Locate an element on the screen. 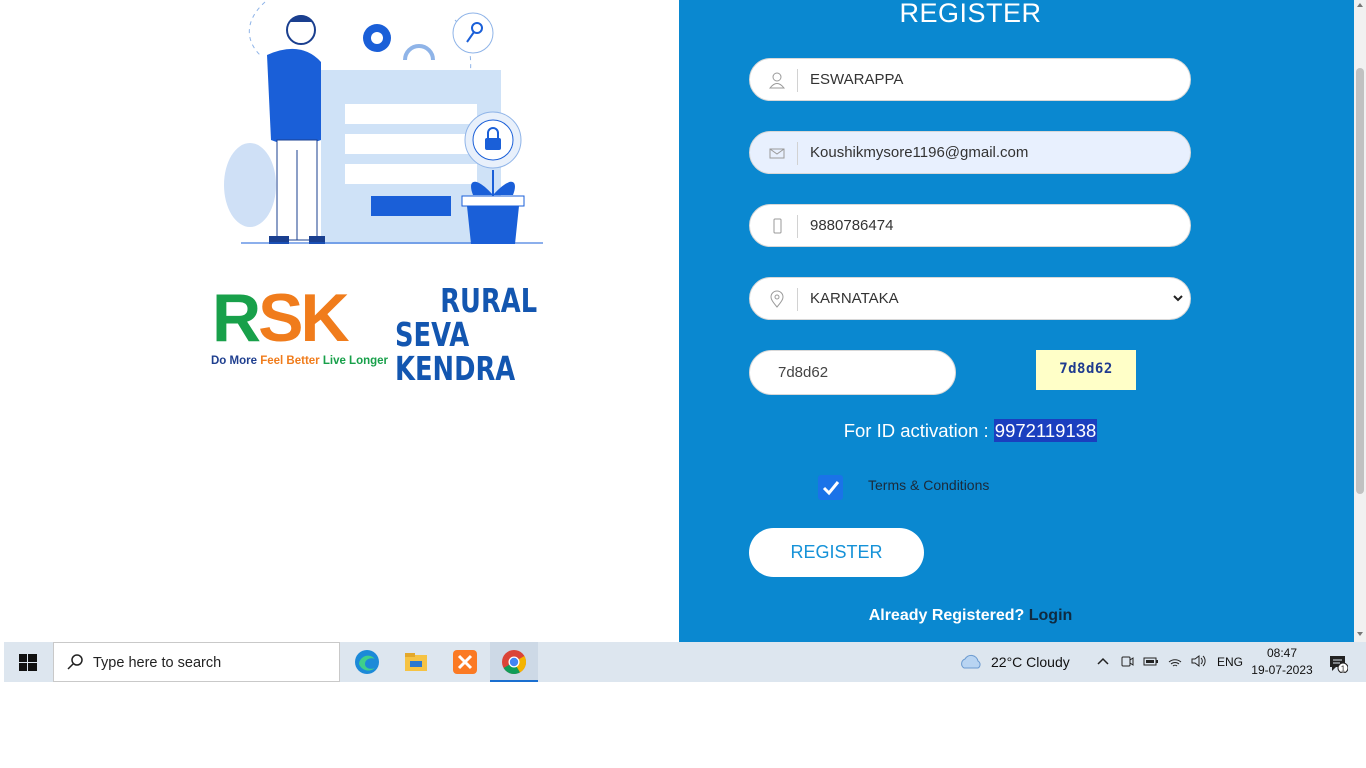 This screenshot has width=1366, height=768. xampp-icon is located at coordinates (465, 662).